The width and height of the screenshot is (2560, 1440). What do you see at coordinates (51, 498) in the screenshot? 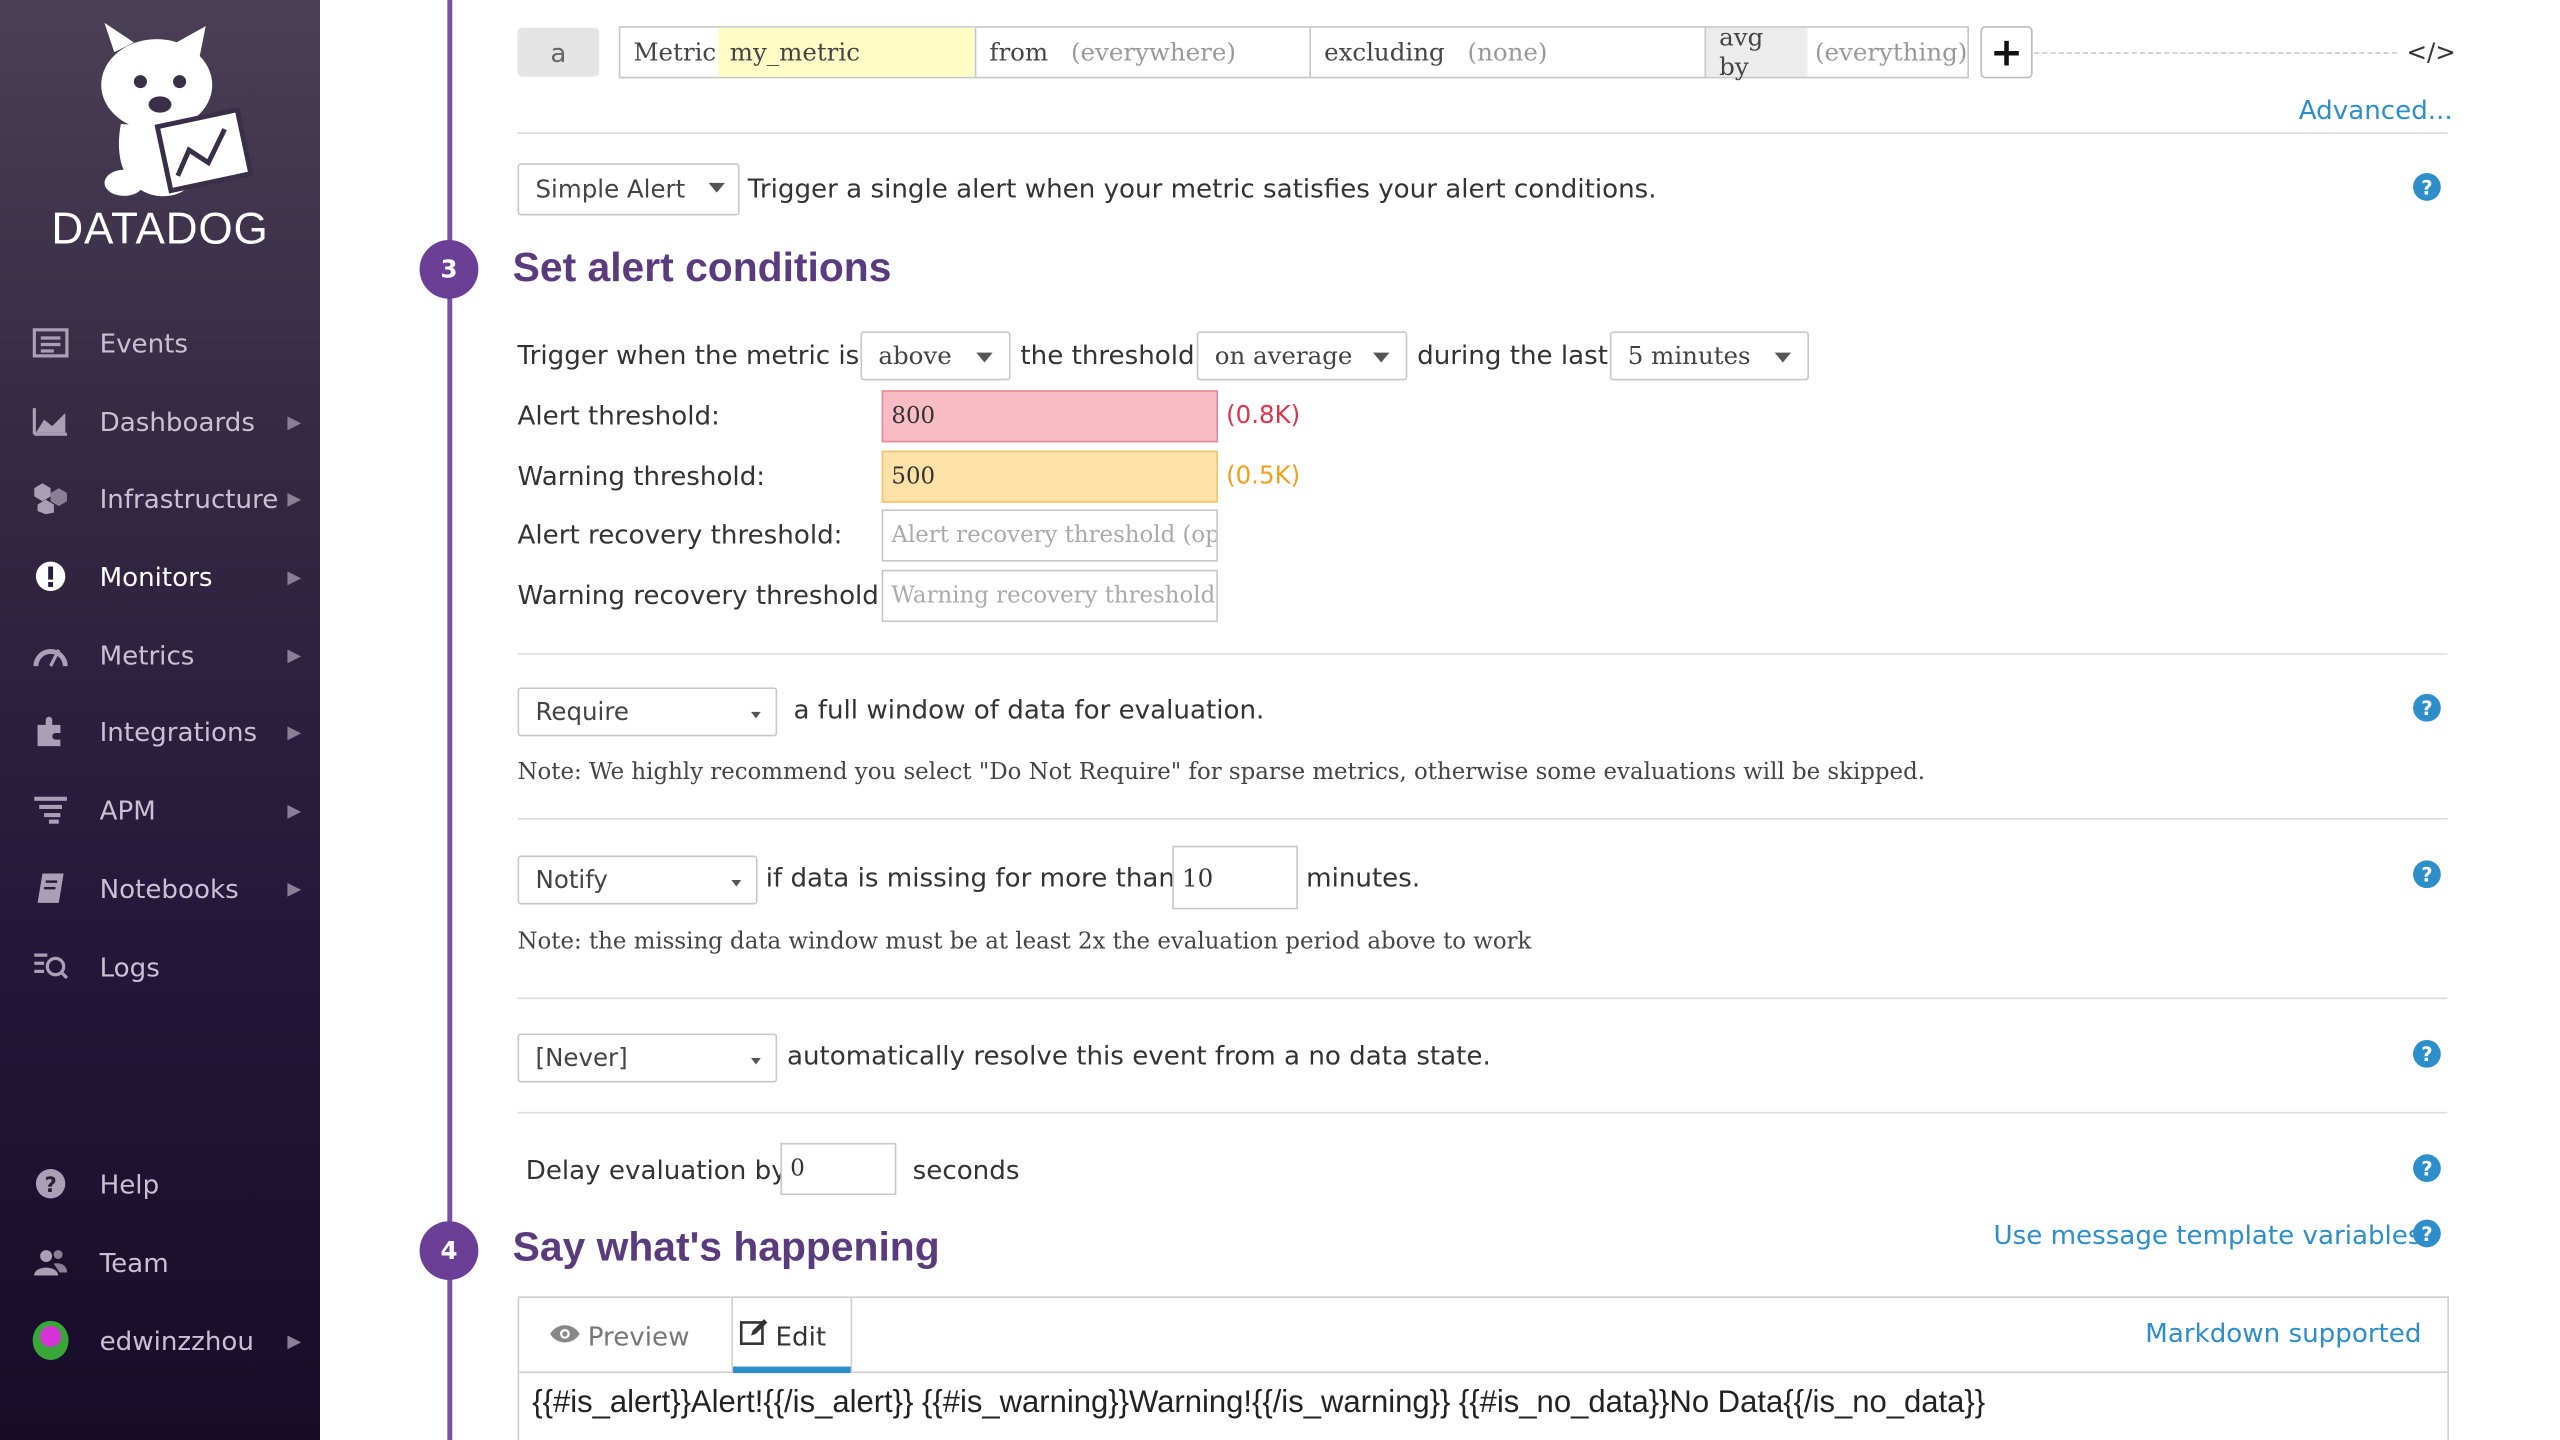
I see `infrastructure-icon` at bounding box center [51, 498].